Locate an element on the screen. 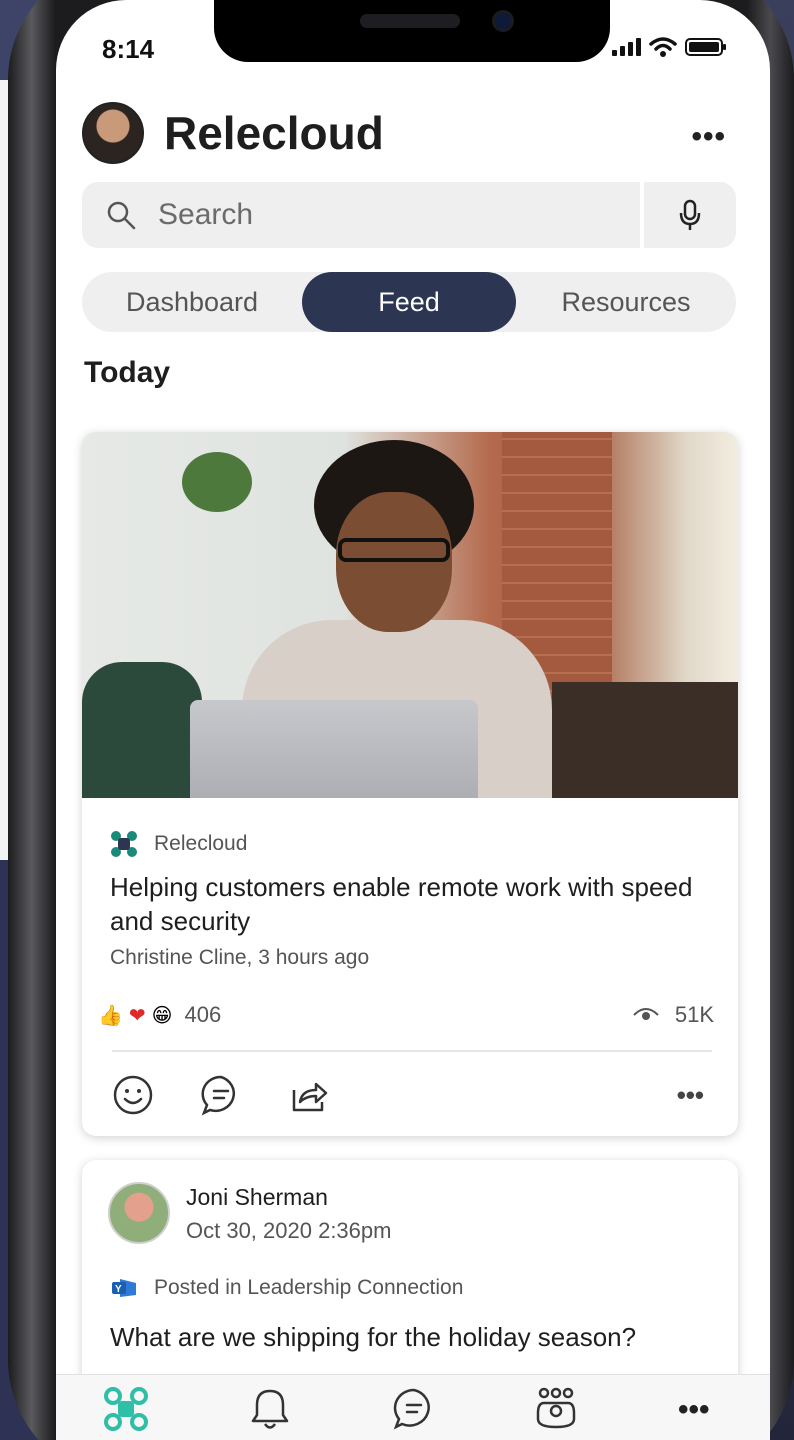 This screenshot has height=1440, width=794. reaction-summary: 👍 ❤ 😁 406 is located at coordinates (159, 1015).